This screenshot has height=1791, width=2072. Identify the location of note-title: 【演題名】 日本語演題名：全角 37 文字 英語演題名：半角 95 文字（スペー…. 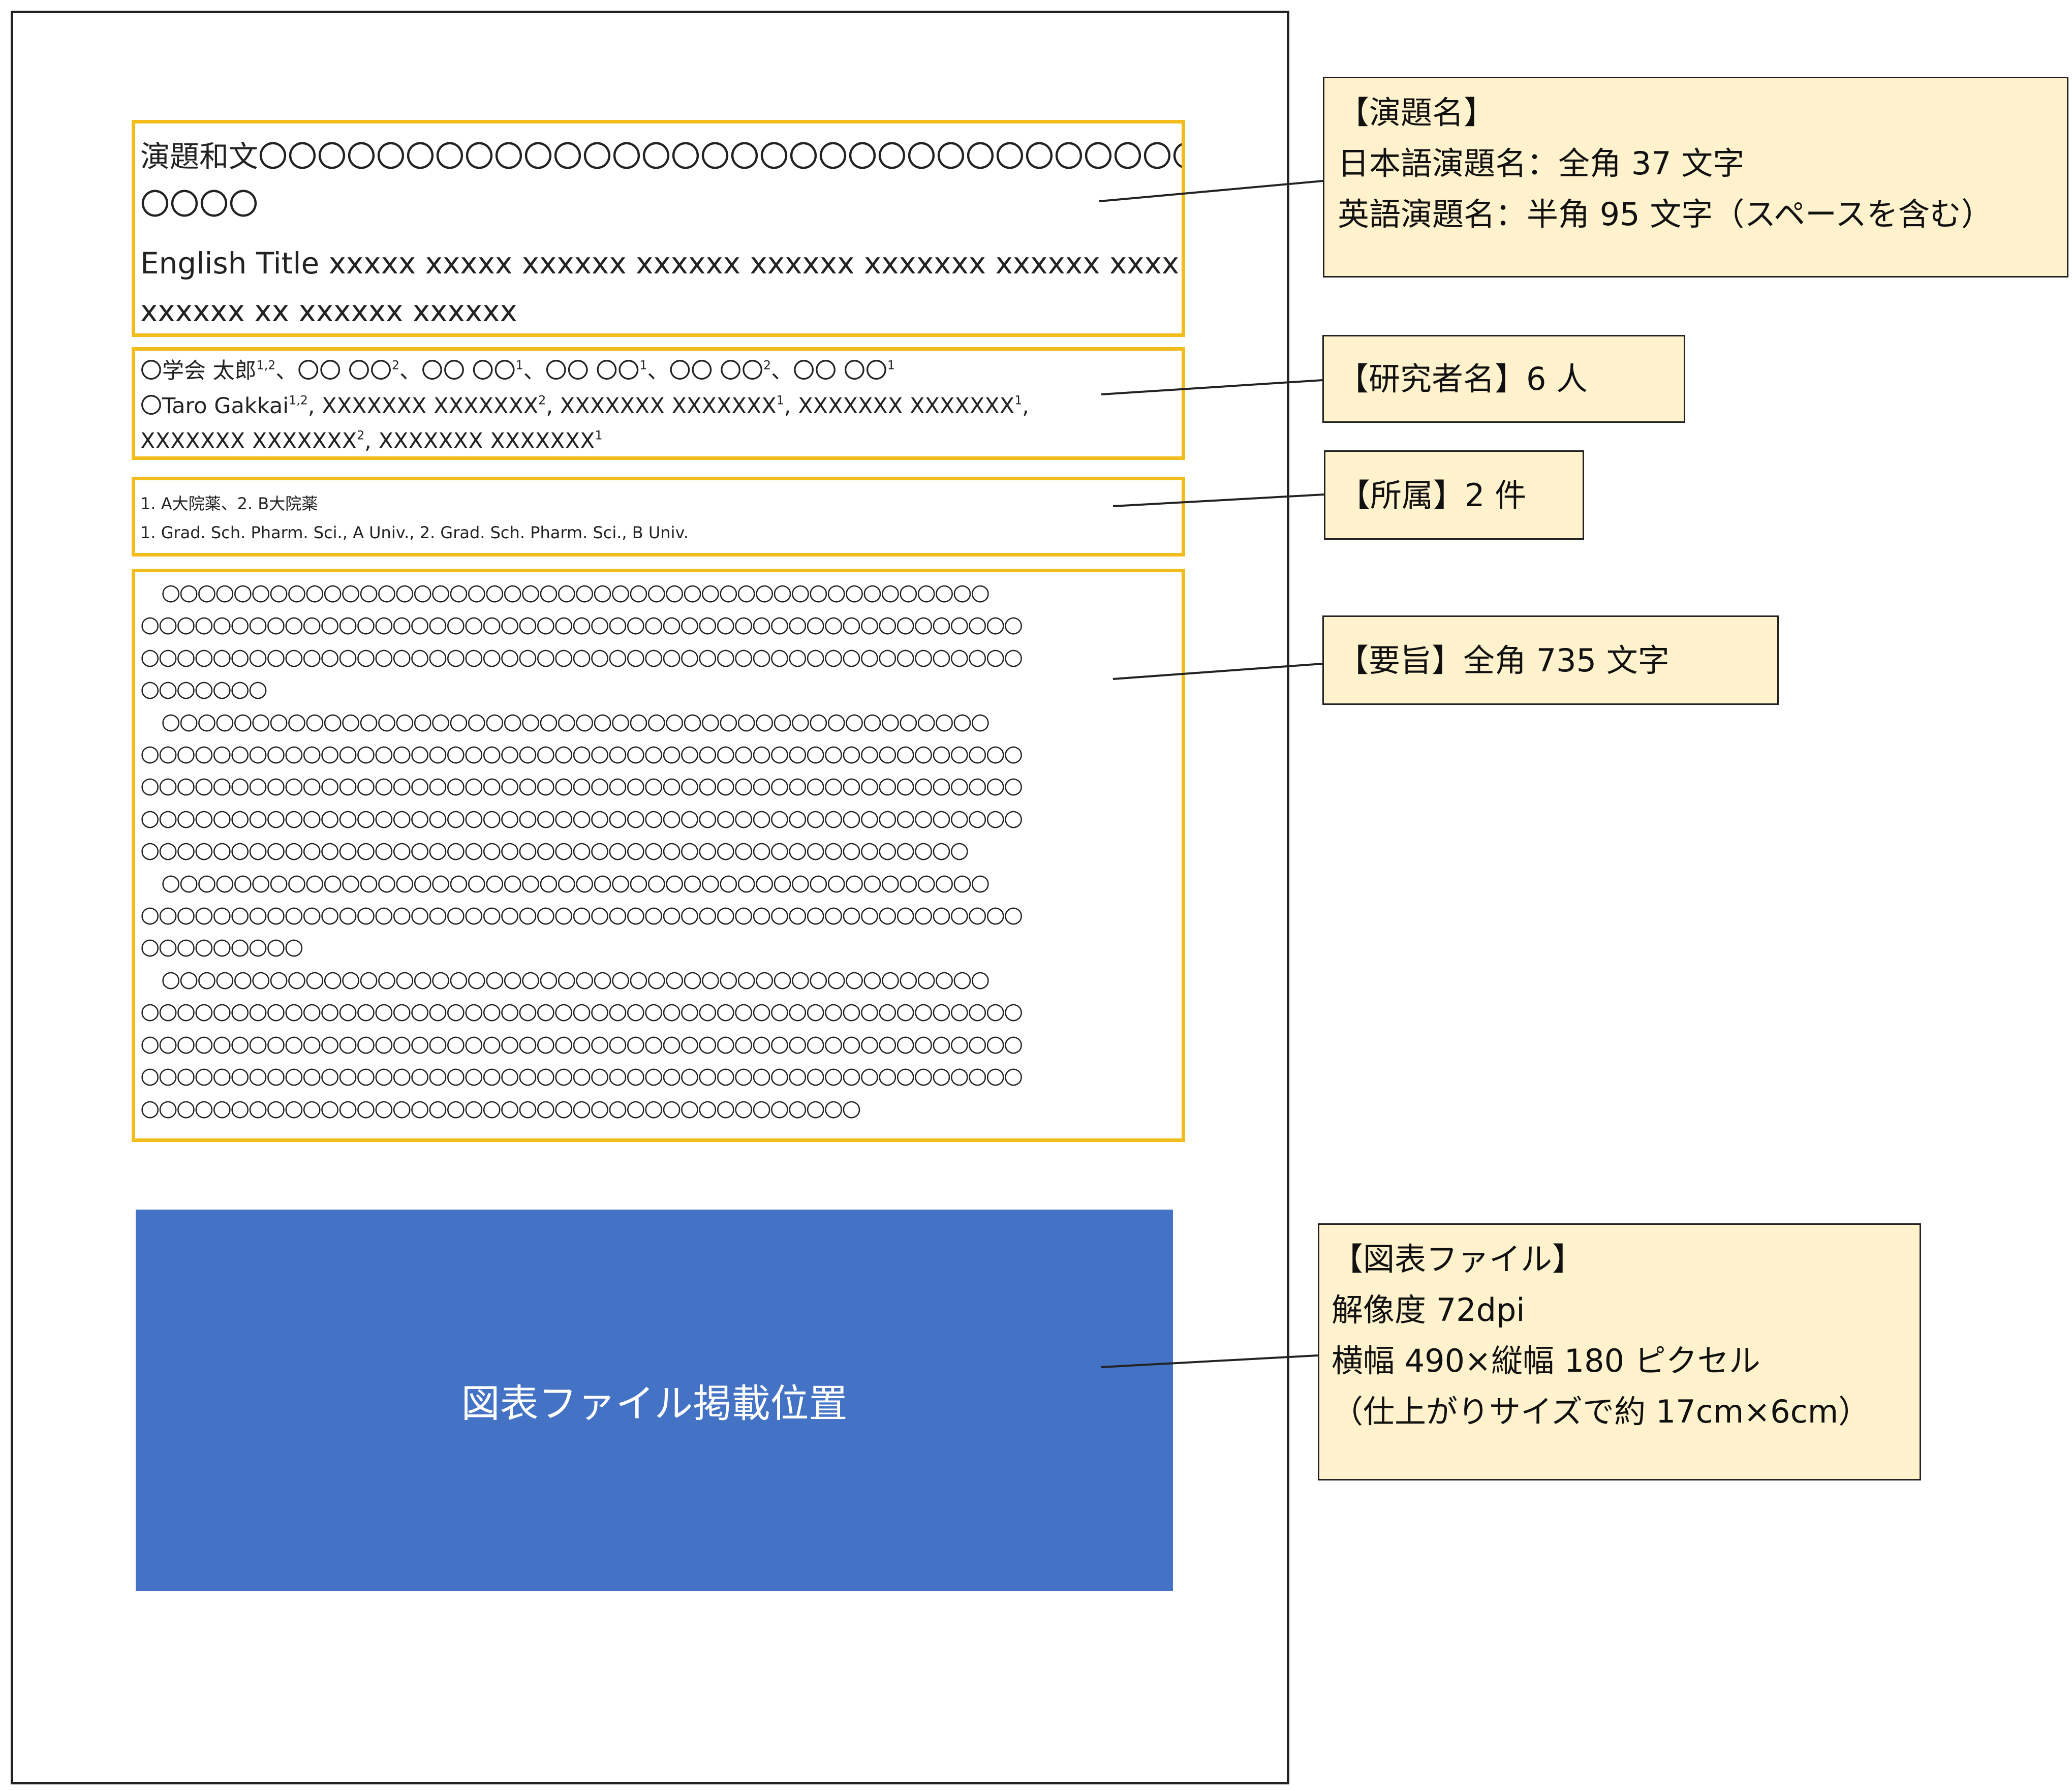
(1695, 177).